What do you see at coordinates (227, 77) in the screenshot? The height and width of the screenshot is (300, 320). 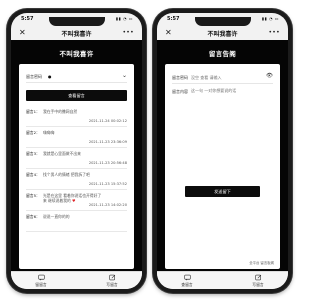 I see `password-input` at bounding box center [227, 77].